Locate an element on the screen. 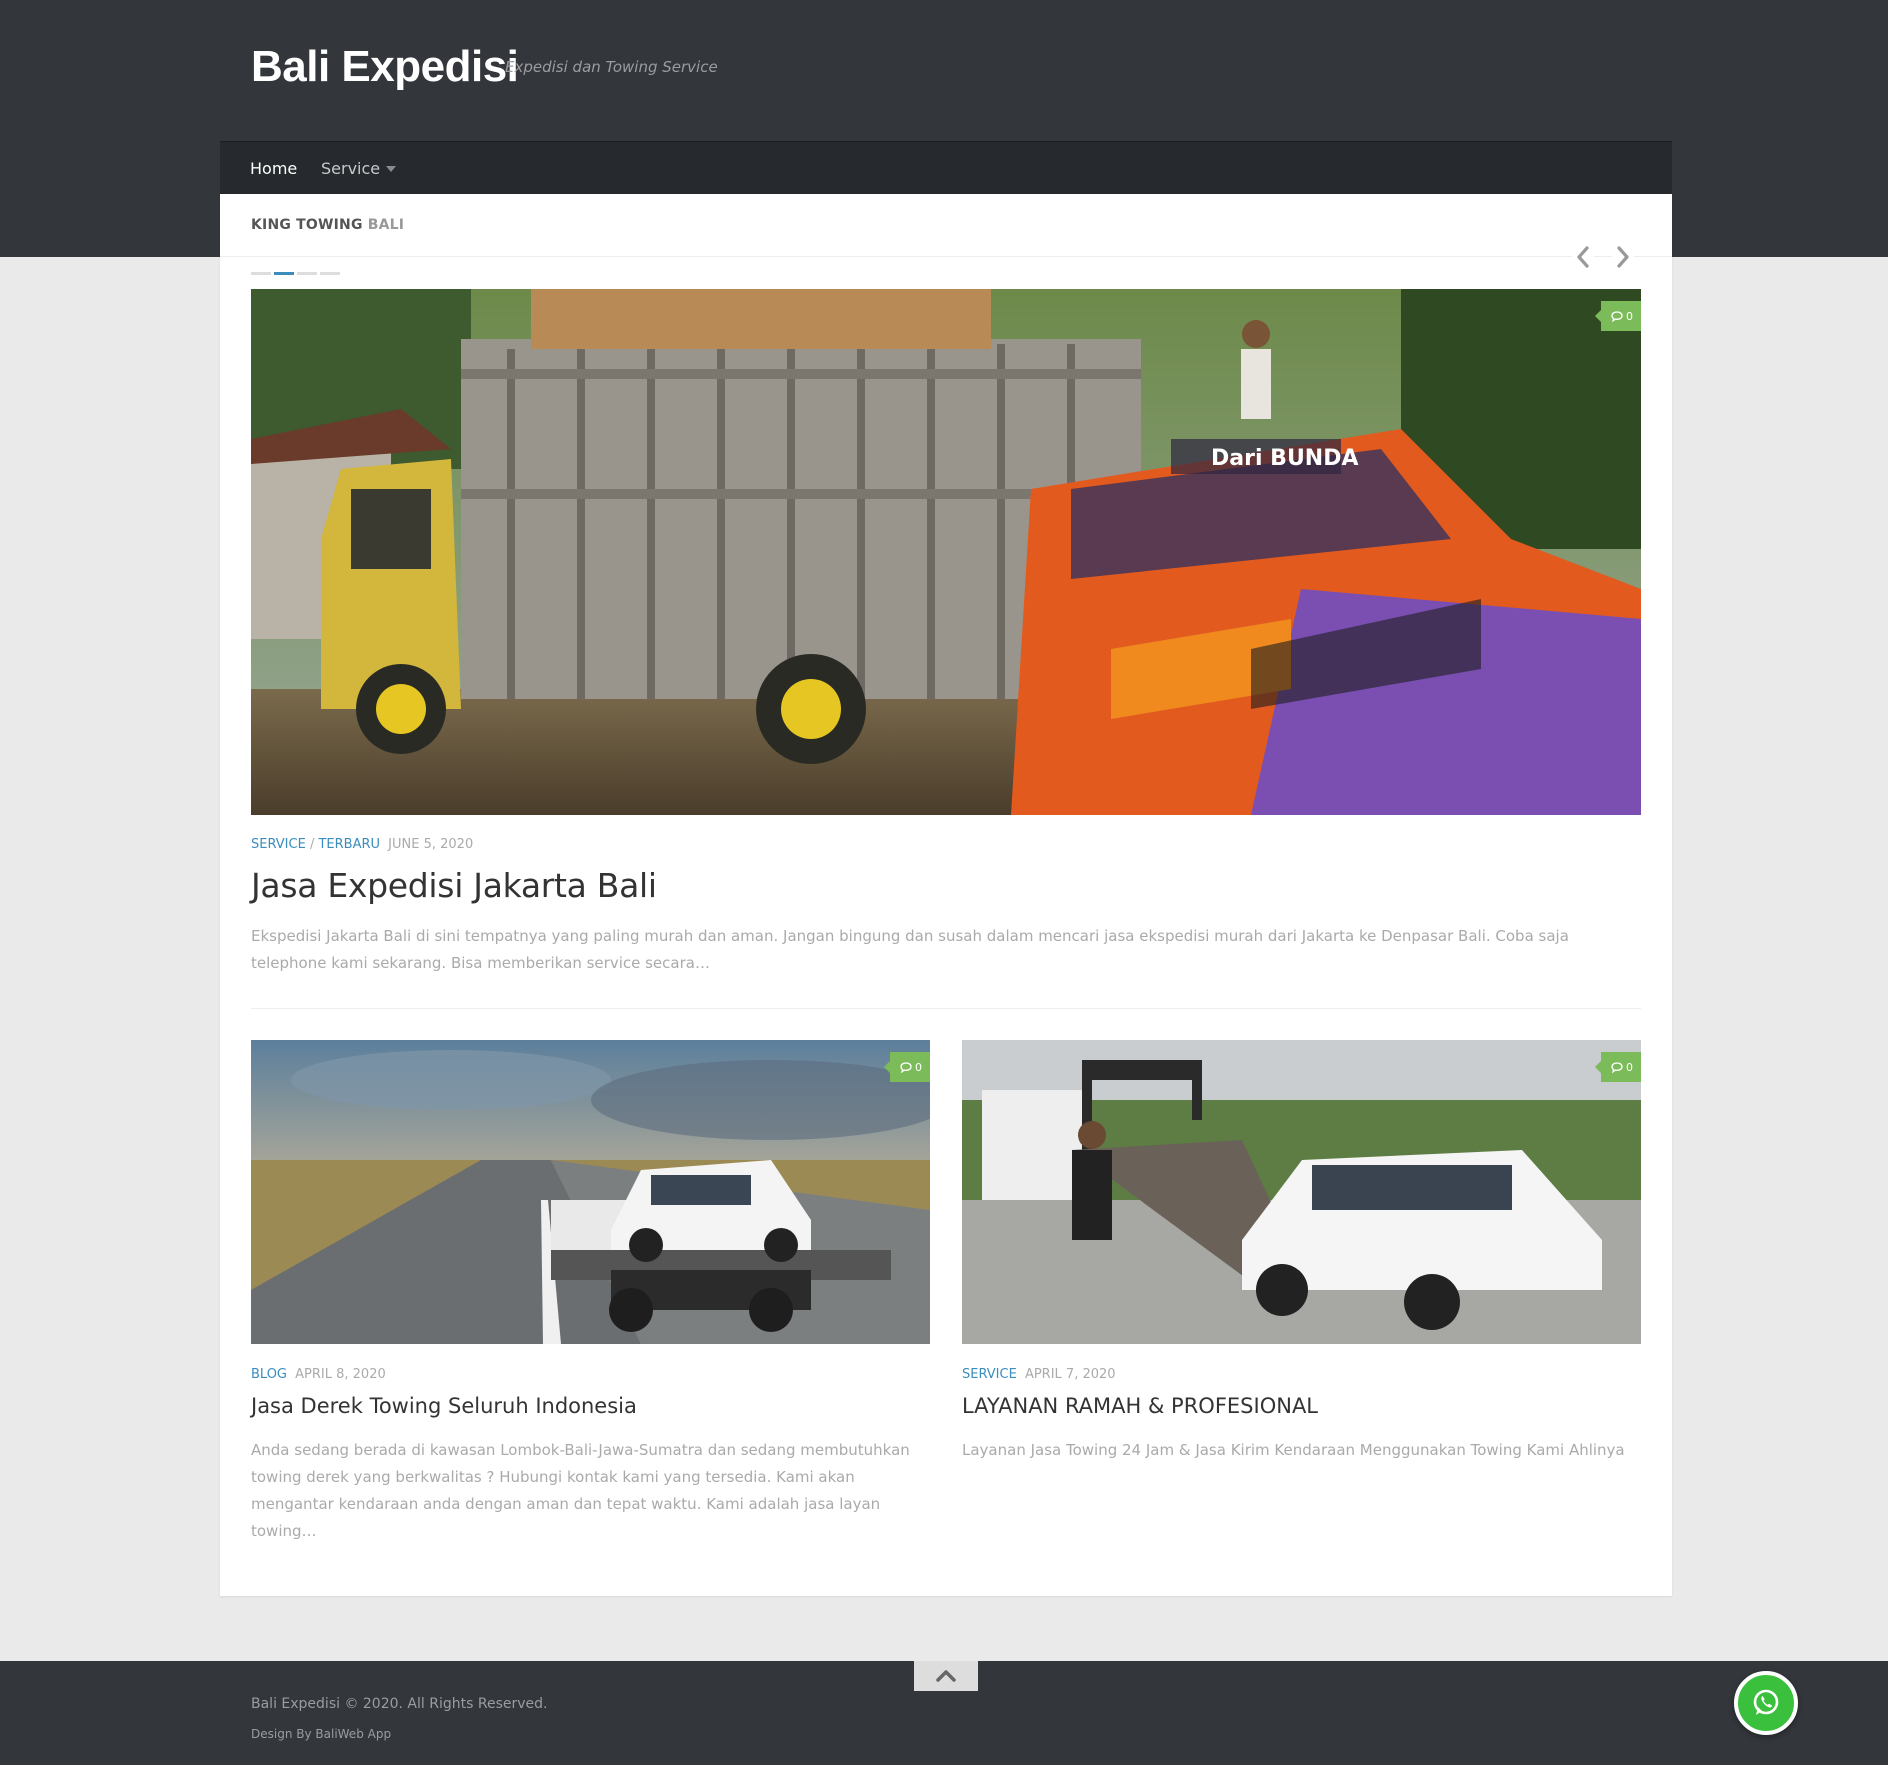 This screenshot has width=1888, height=1765. whatsapp-button is located at coordinates (1766, 1703).